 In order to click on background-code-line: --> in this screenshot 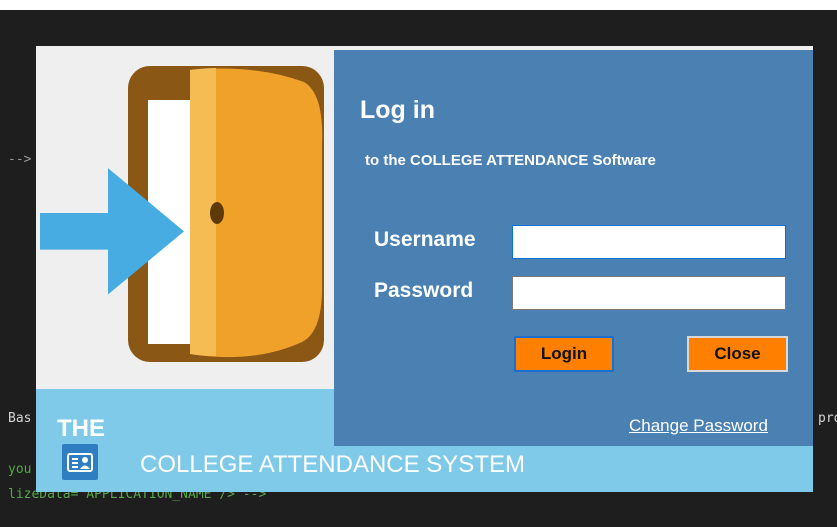, I will do `click(20, 159)`.